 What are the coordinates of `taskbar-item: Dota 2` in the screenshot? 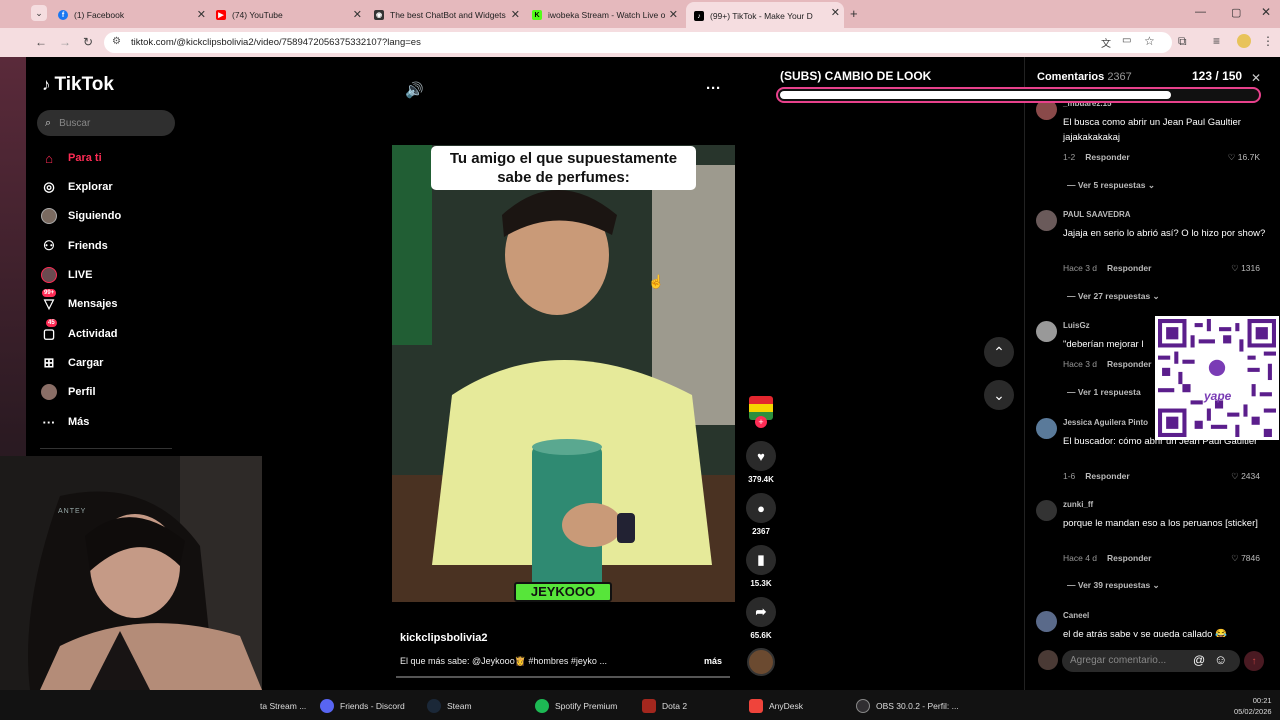 It's located at (664, 706).